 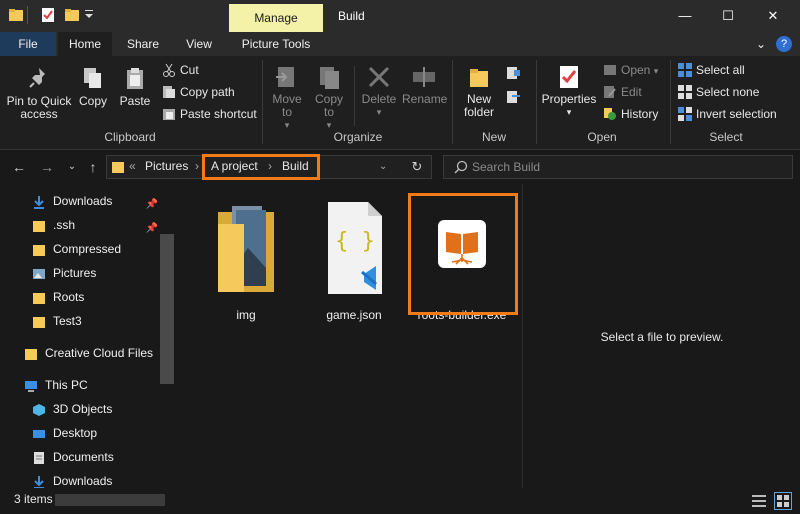 What do you see at coordinates (610, 92) in the screenshot?
I see `edit-icon` at bounding box center [610, 92].